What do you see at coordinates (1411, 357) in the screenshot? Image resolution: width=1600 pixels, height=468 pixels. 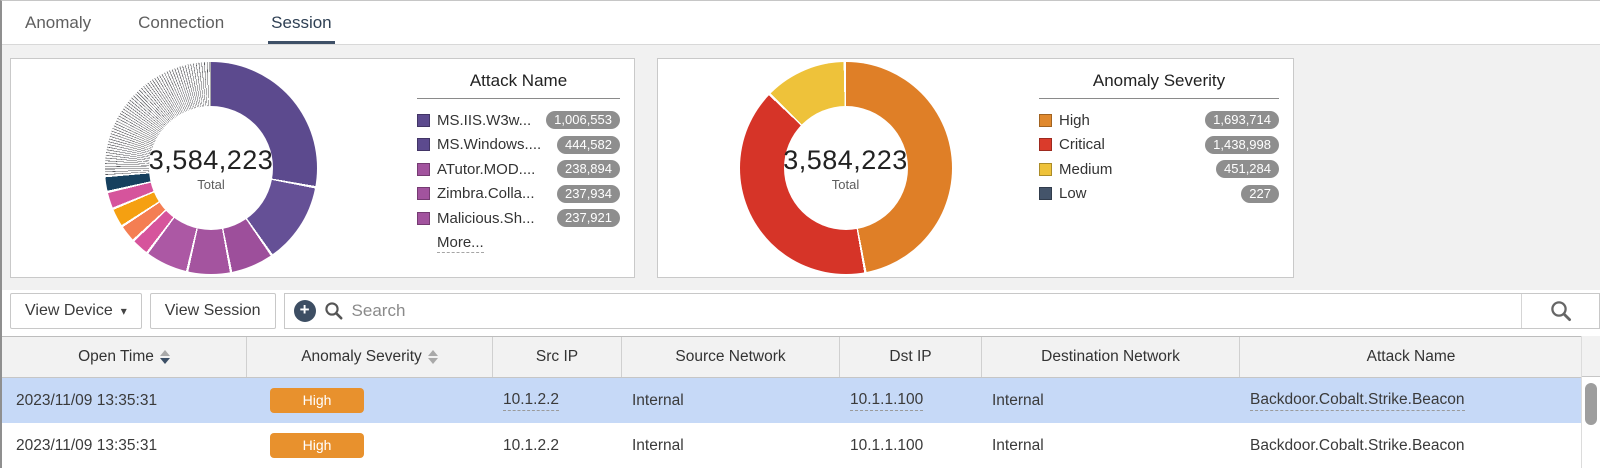 I see `column-header-attack-name: Attack Name` at bounding box center [1411, 357].